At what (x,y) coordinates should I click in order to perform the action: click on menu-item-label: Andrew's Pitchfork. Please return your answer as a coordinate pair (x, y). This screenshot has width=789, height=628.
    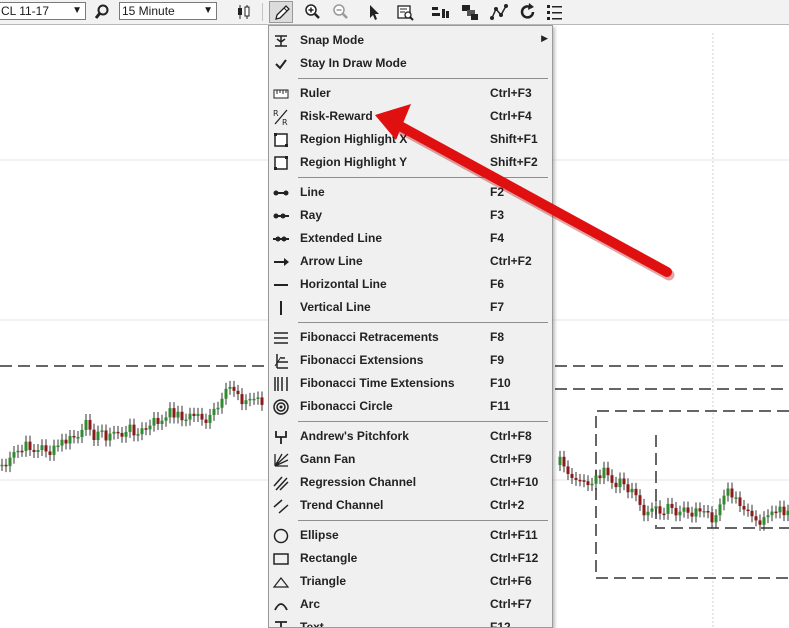
    Looking at the image, I should click on (354, 436).